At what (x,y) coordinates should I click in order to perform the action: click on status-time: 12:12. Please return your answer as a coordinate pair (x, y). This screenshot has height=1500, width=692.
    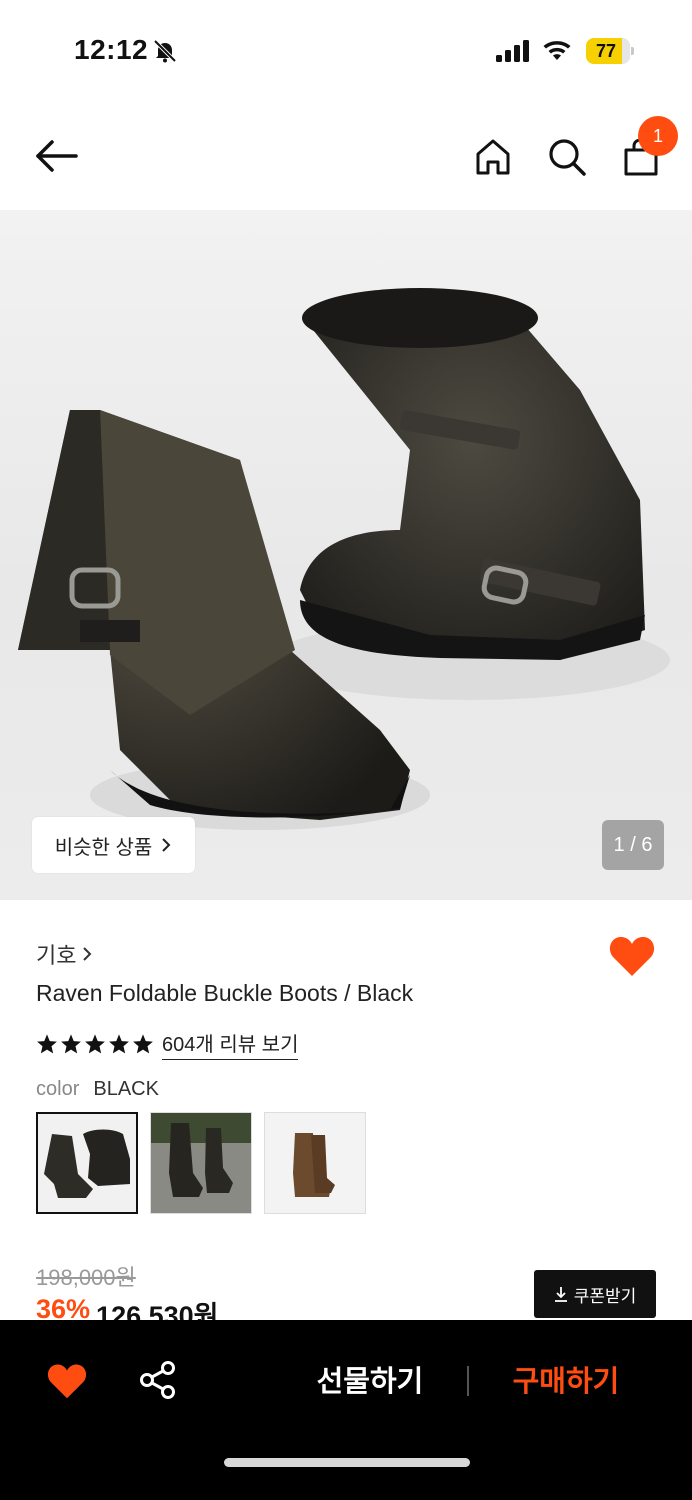
    Looking at the image, I should click on (111, 49).